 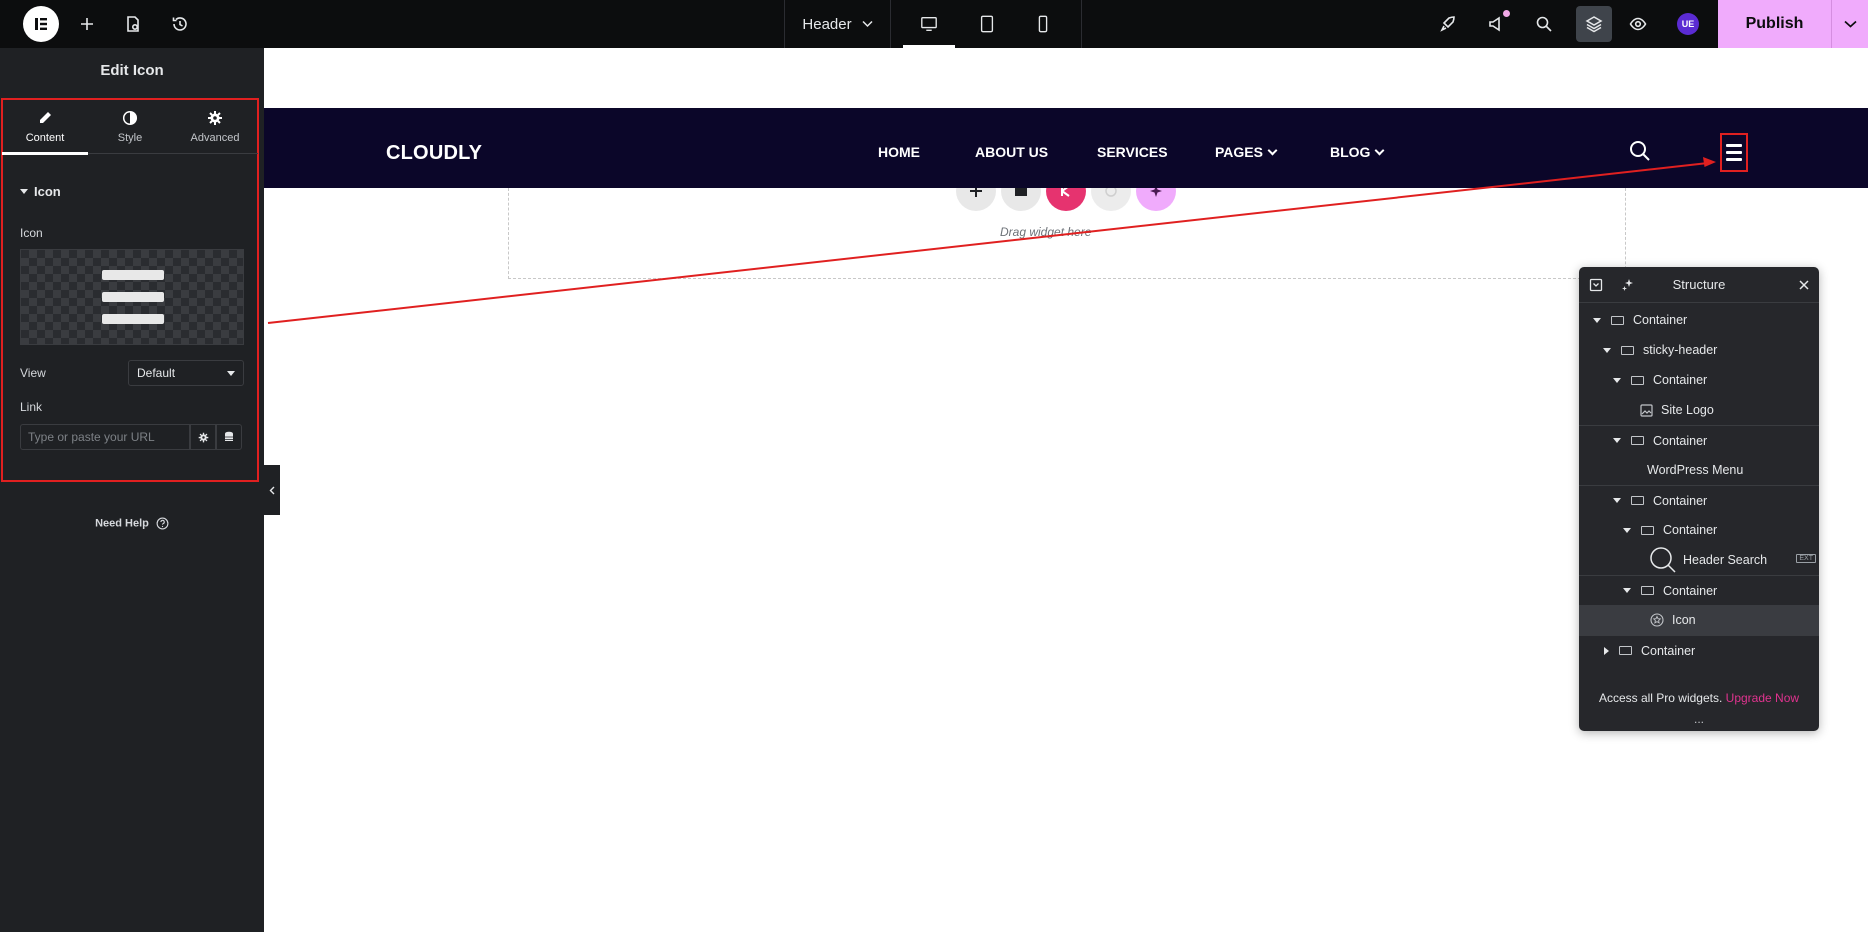 What do you see at coordinates (45, 117) in the screenshot?
I see `pencil-icon` at bounding box center [45, 117].